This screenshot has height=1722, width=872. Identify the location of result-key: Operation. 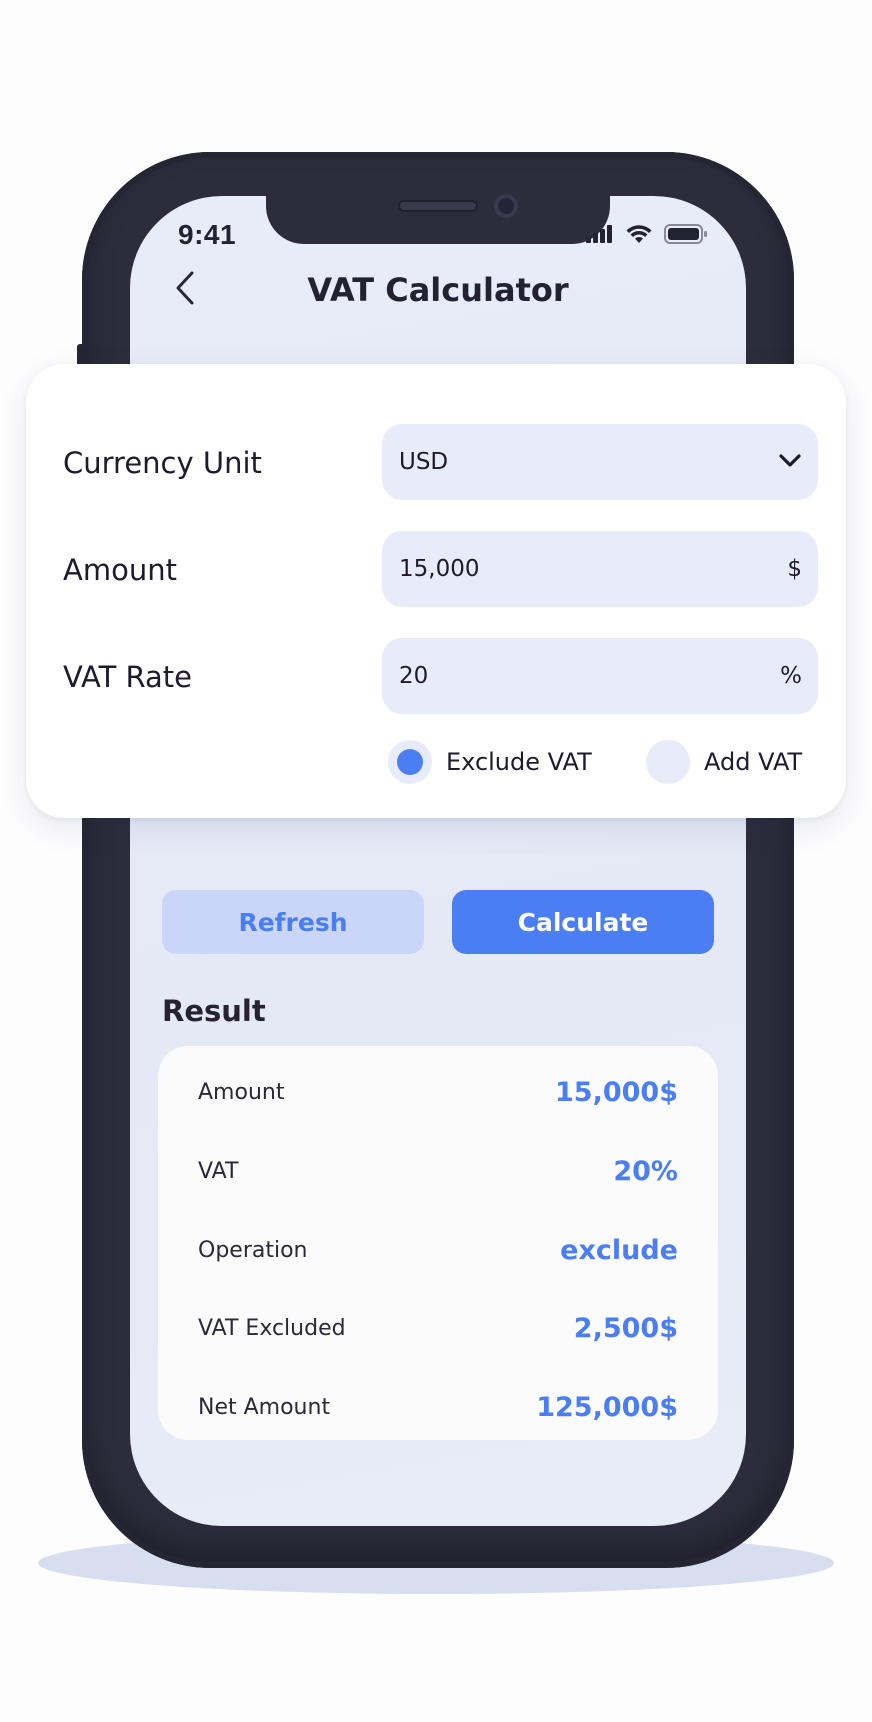
(253, 1250).